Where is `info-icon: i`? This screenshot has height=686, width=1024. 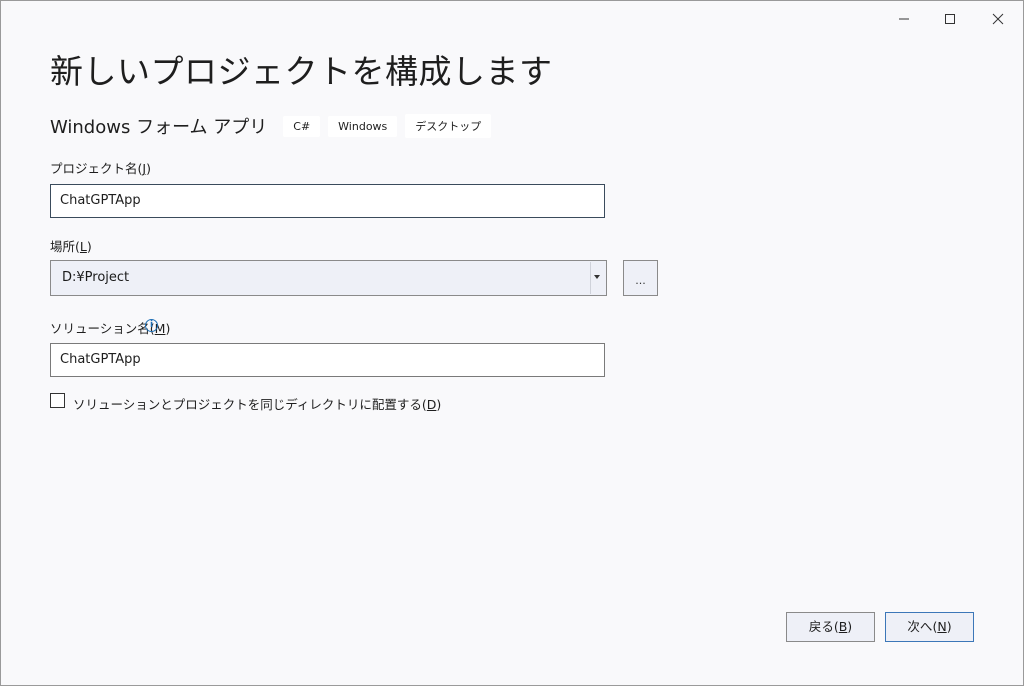 info-icon: i is located at coordinates (151, 325).